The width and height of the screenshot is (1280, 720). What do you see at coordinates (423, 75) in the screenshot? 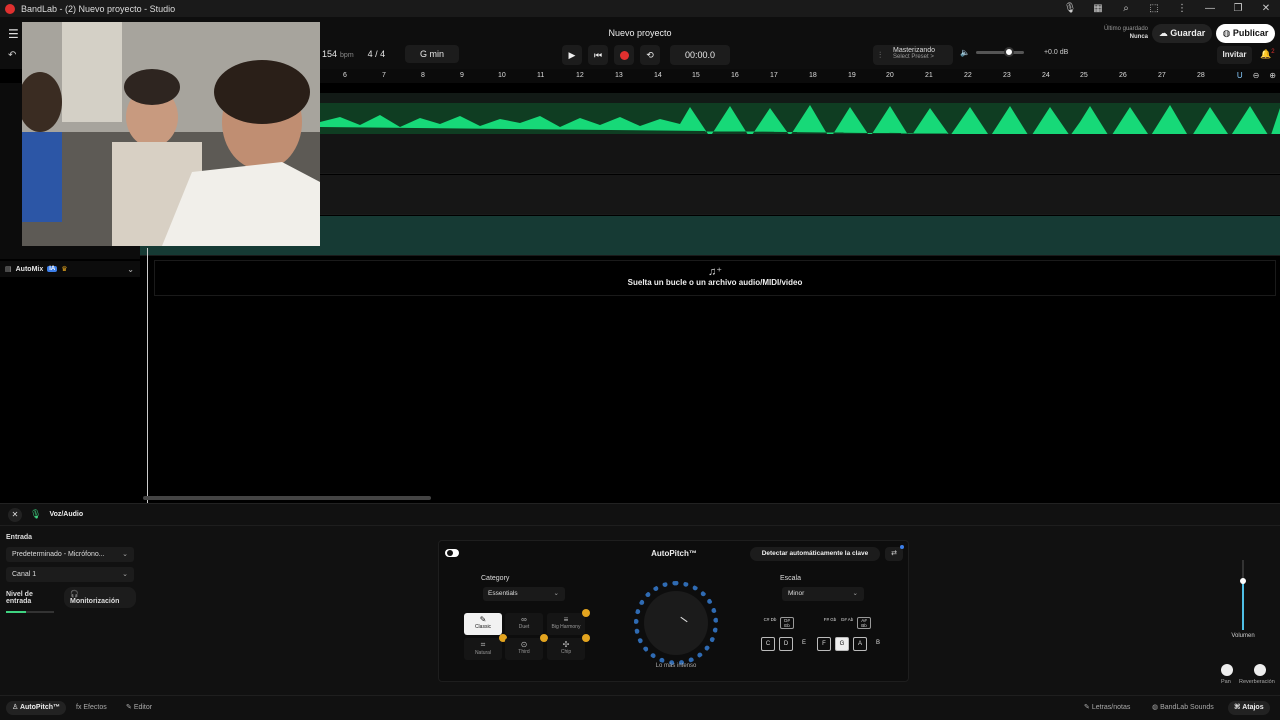
I see `ruler-mark: 8` at bounding box center [423, 75].